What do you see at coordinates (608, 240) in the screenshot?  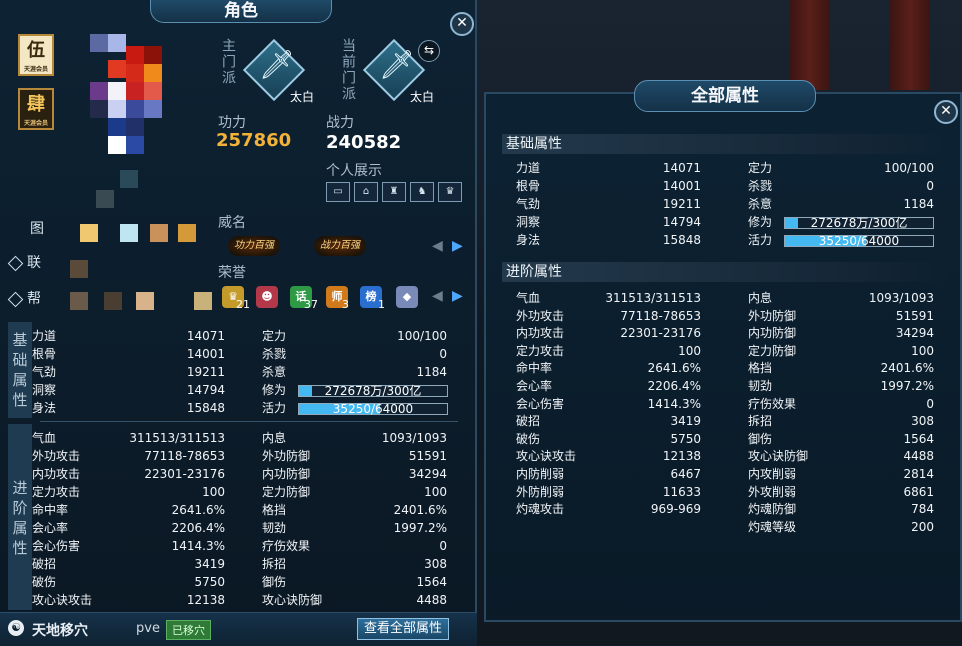 I see `attribute-row: 身法 15848` at bounding box center [608, 240].